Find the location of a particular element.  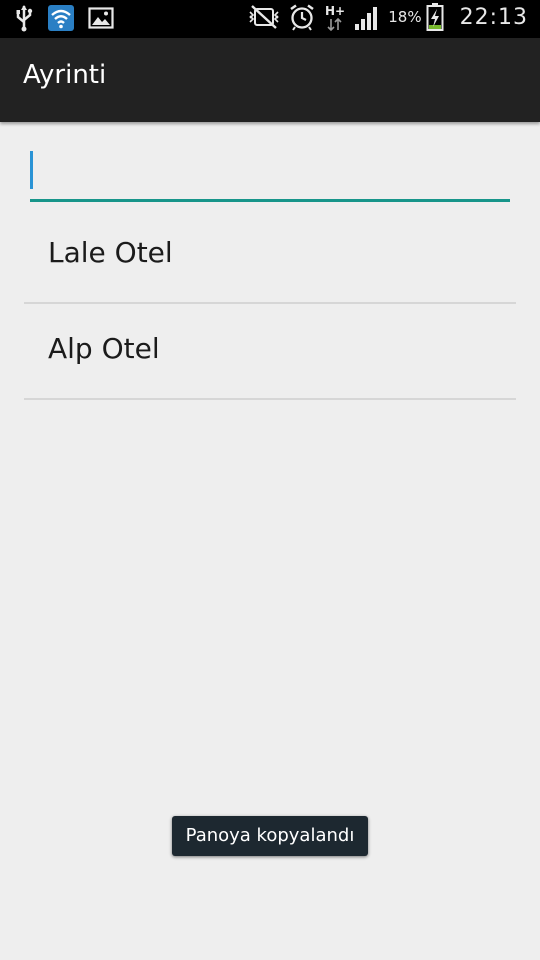

status-clock: 22:13 is located at coordinates (493, 17).